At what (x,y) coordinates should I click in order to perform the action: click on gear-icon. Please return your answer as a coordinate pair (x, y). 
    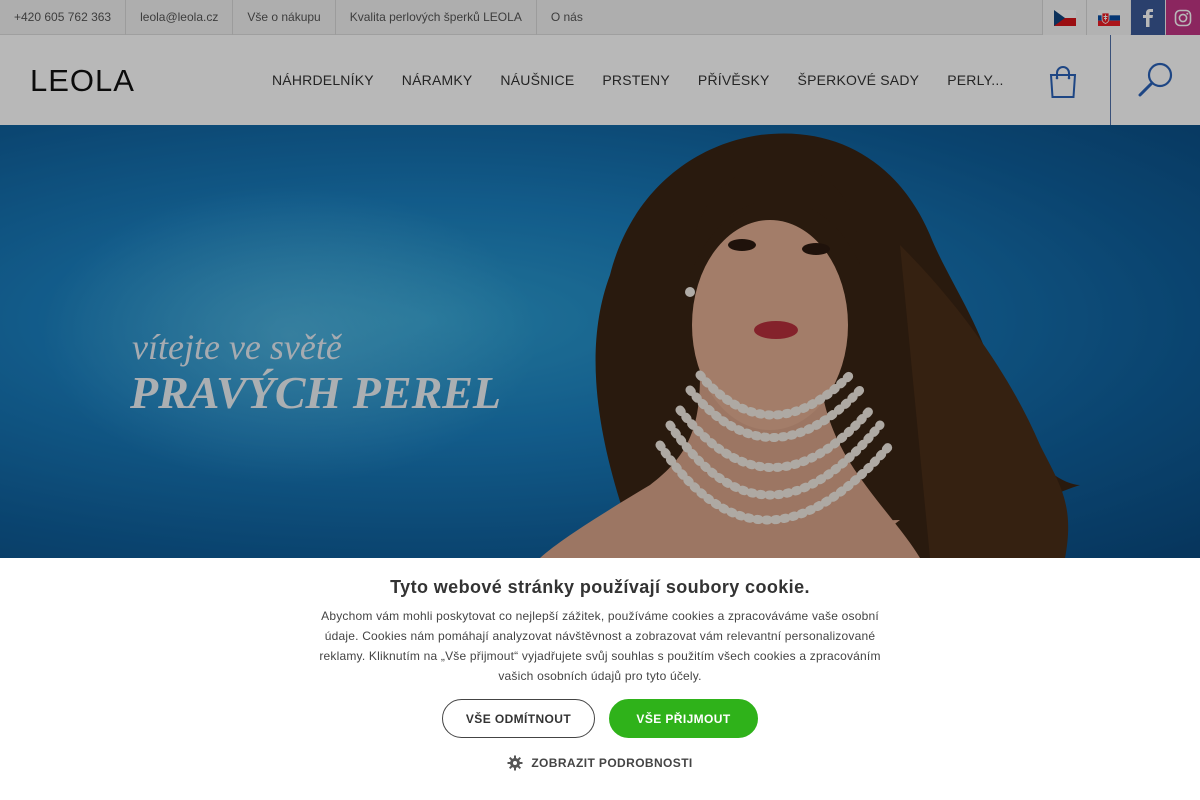
    Looking at the image, I should click on (515, 763).